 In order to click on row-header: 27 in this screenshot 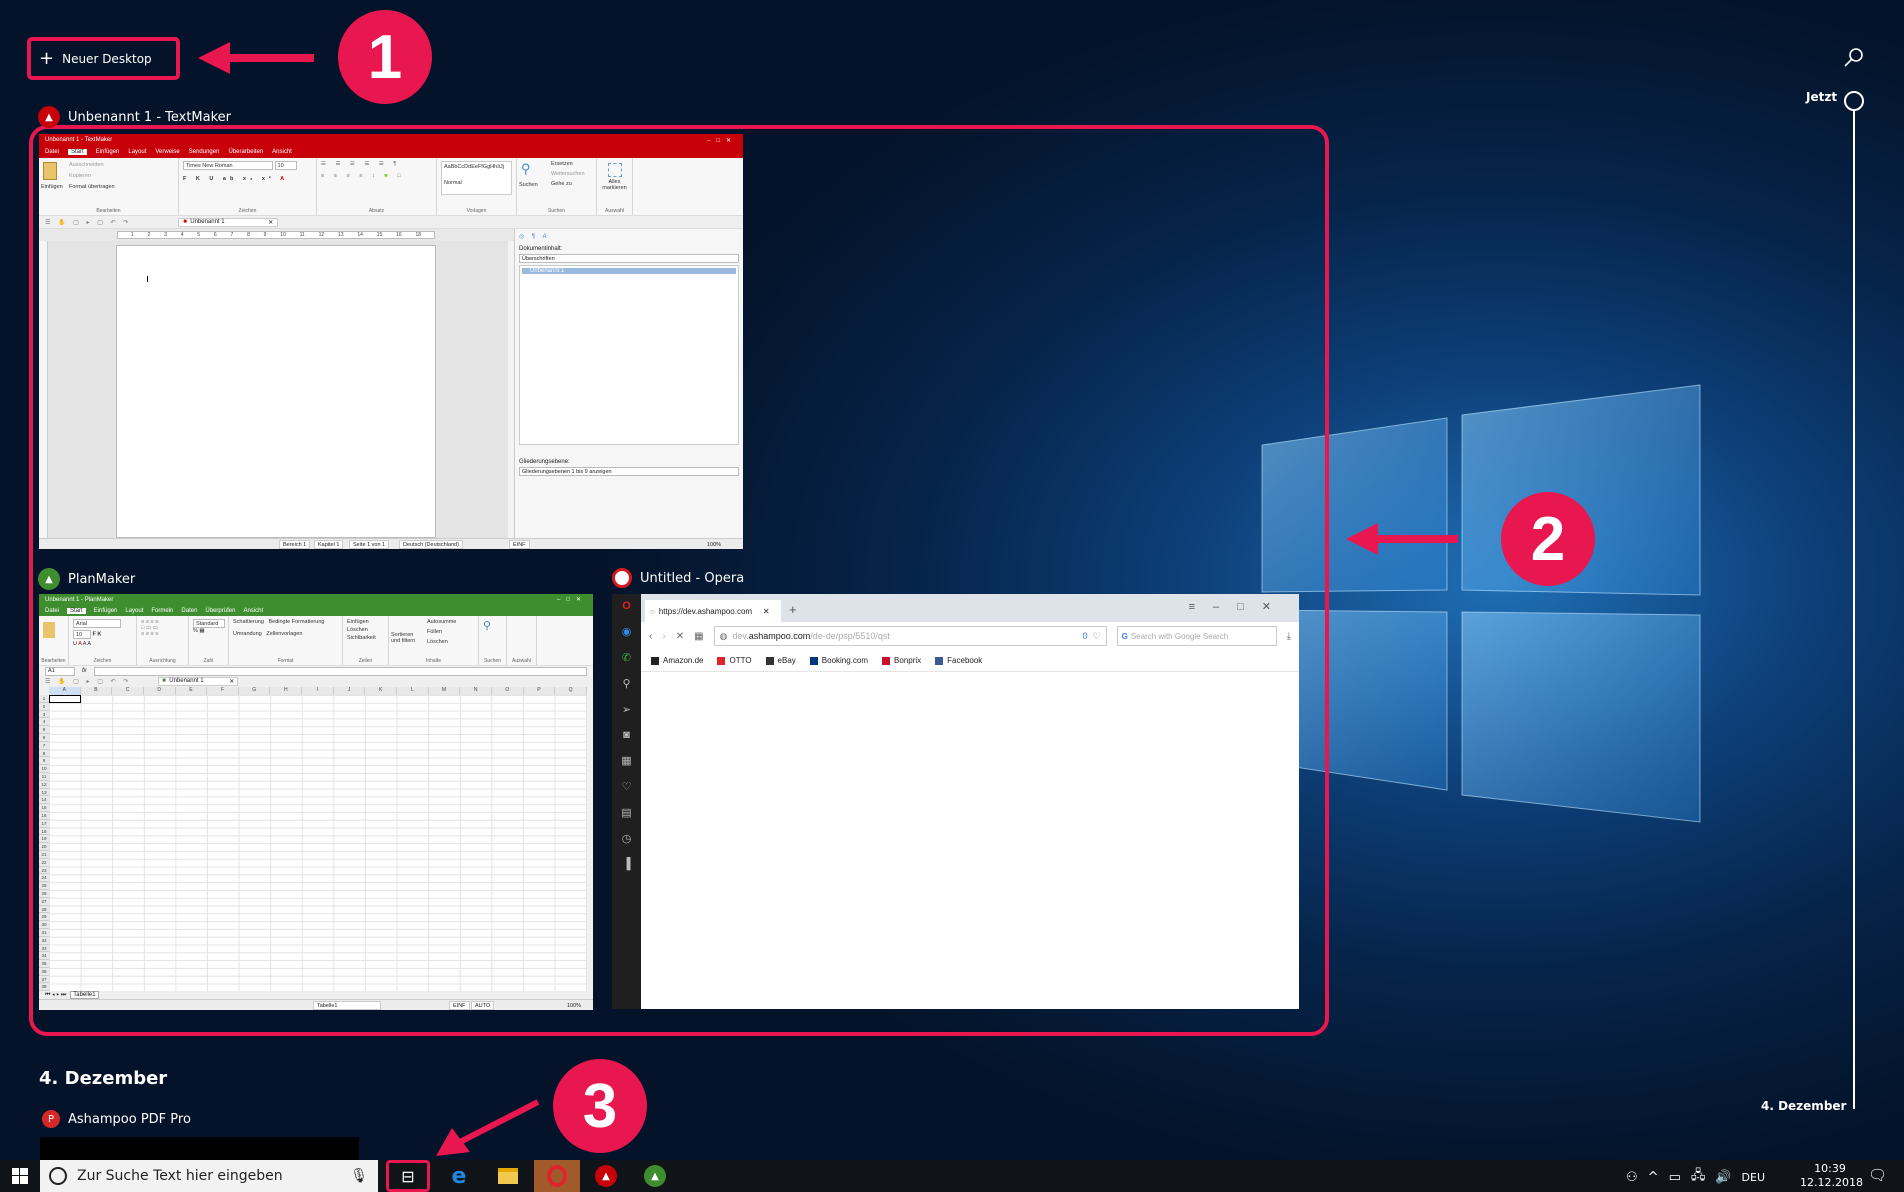, I will do `click(44, 902)`.